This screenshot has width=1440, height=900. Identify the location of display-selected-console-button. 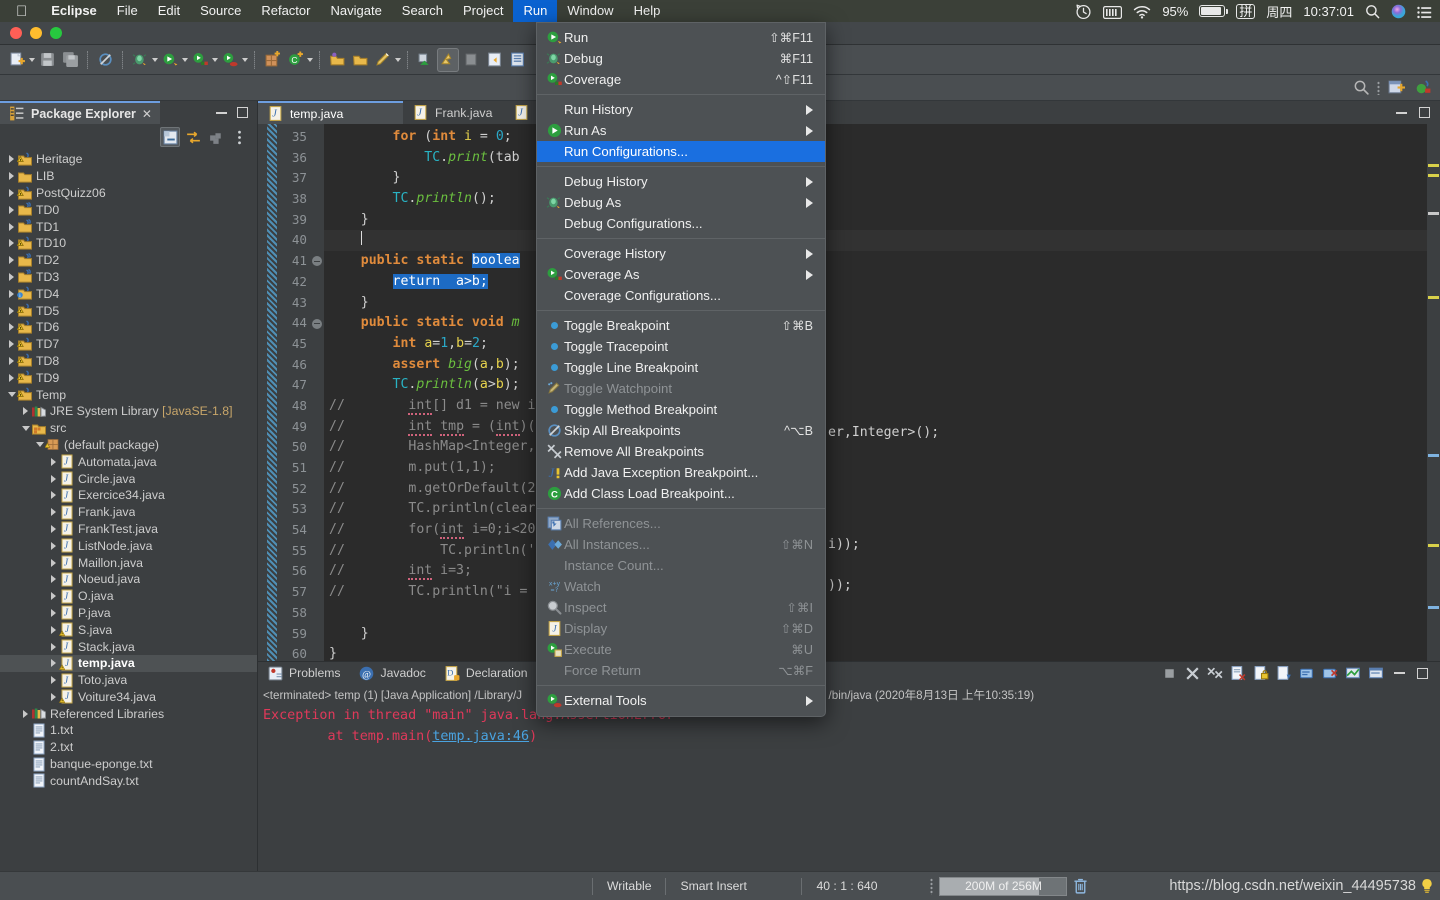
(1330, 673).